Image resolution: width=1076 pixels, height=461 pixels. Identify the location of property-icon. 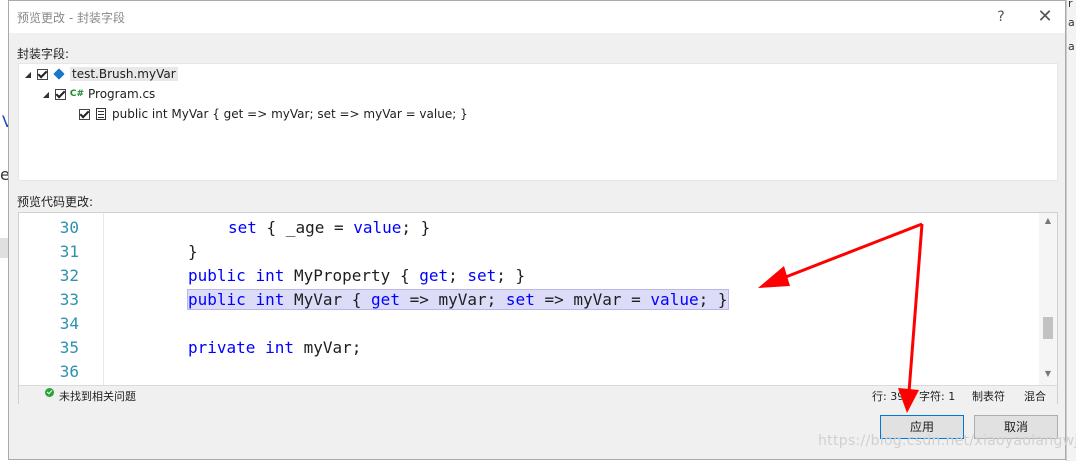
(101, 114).